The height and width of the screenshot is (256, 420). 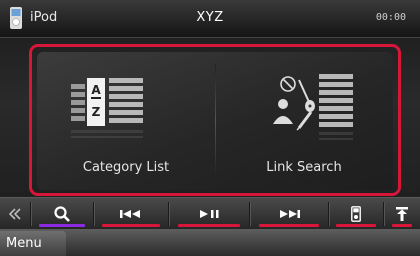 I want to click on previous-indicator, so click(x=131, y=225).